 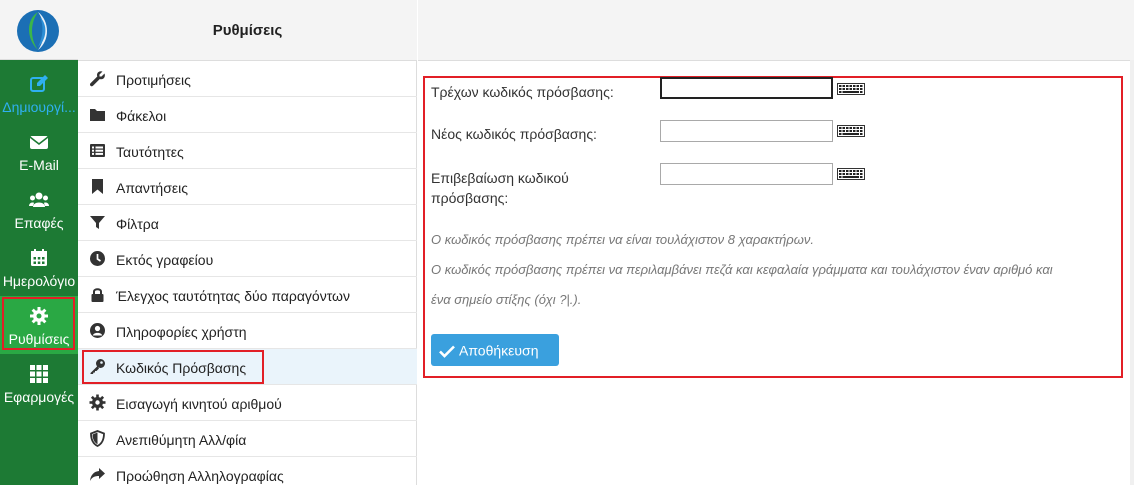 I want to click on save-button: Αποθήκευση, so click(x=495, y=350).